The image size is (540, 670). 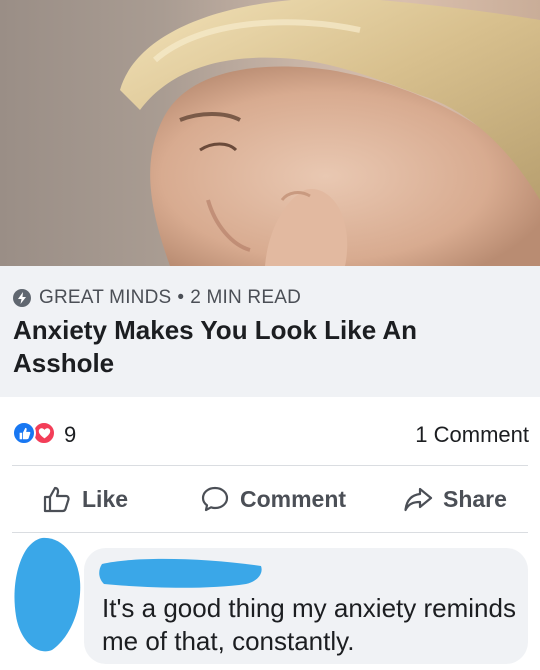 What do you see at coordinates (270, 432) in the screenshot?
I see `reactions-summary: 9 1 Comment` at bounding box center [270, 432].